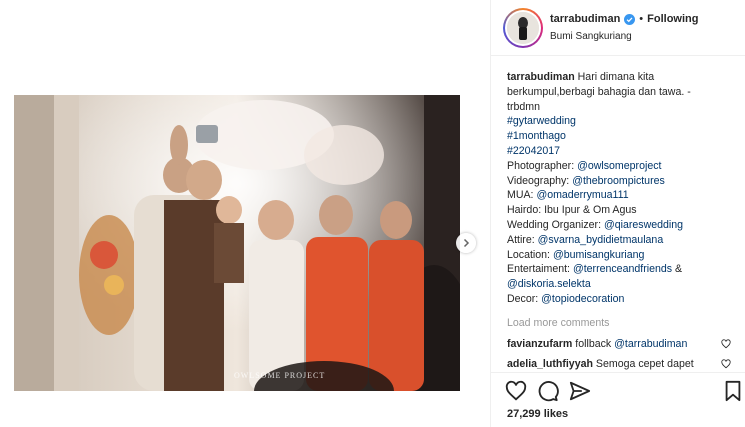  Describe the element at coordinates (672, 19) in the screenshot. I see `following-button: Following` at that location.